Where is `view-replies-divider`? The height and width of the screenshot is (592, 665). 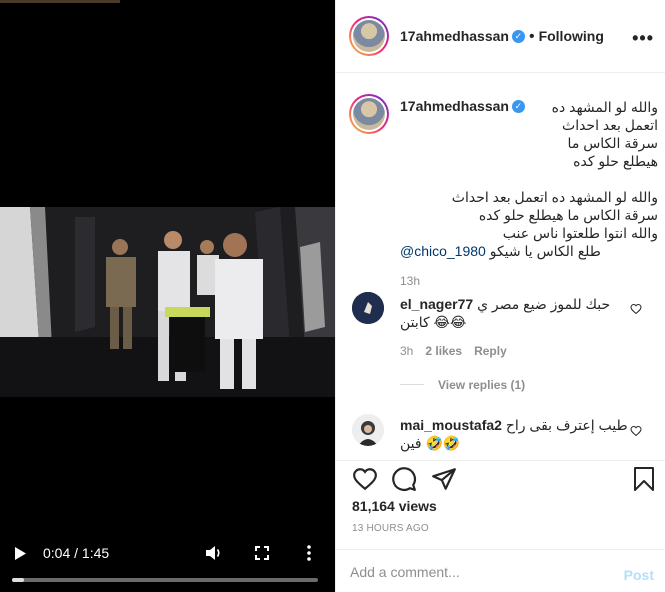 view-replies-divider is located at coordinates (412, 385).